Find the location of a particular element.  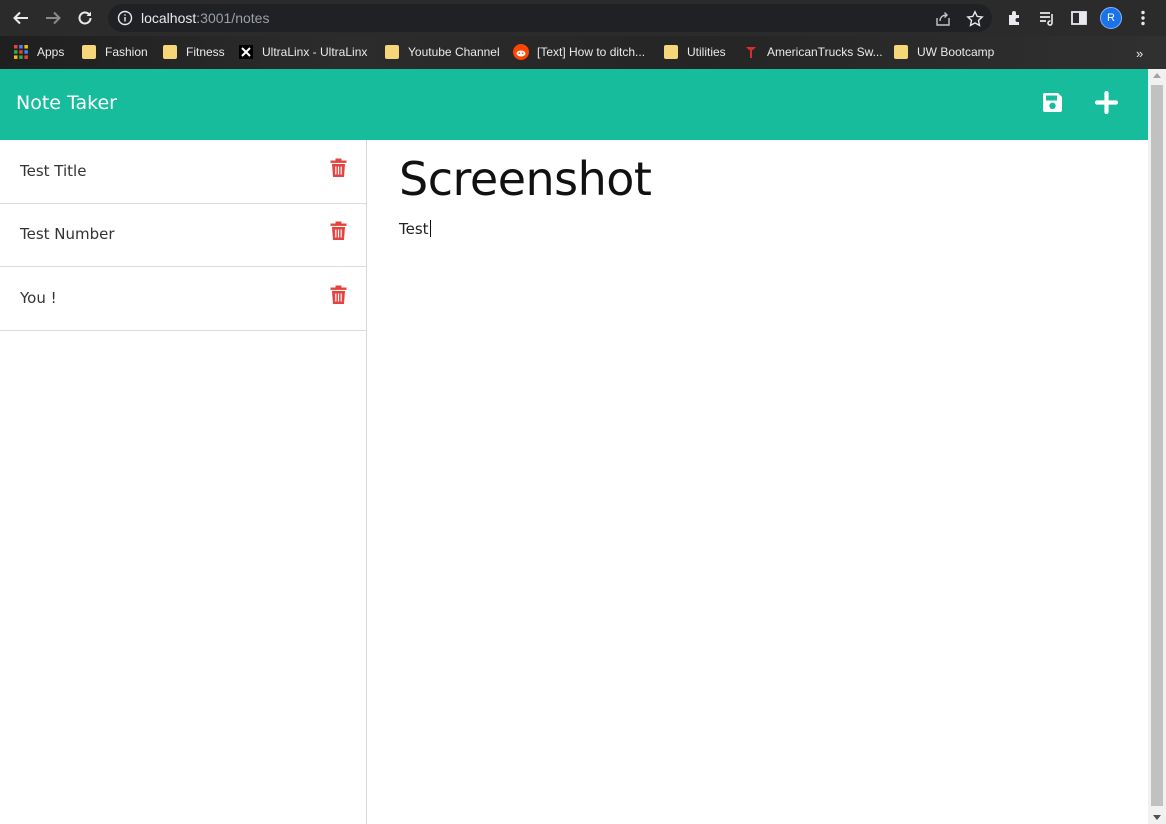

save-note-icon is located at coordinates (1053, 103).